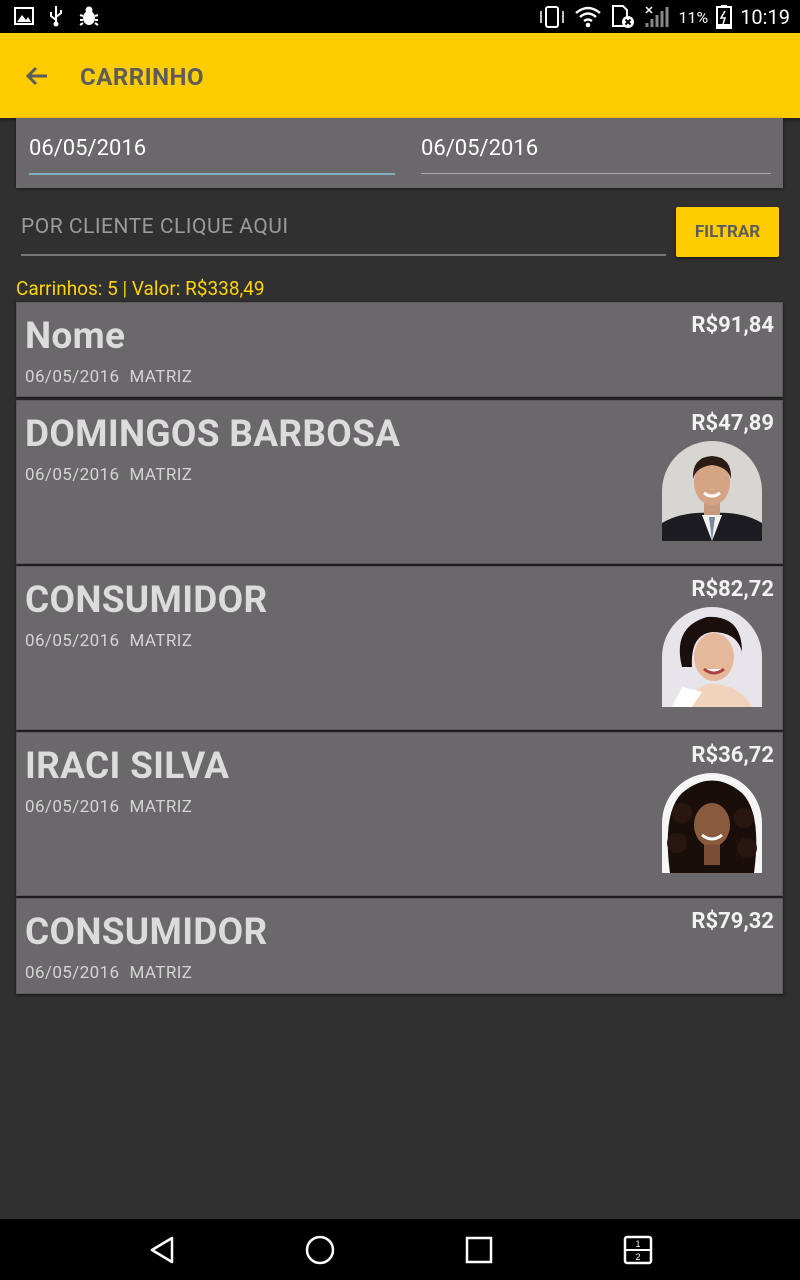 The width and height of the screenshot is (800, 1280). What do you see at coordinates (693, 17) in the screenshot?
I see `battery-percentage: 11%` at bounding box center [693, 17].